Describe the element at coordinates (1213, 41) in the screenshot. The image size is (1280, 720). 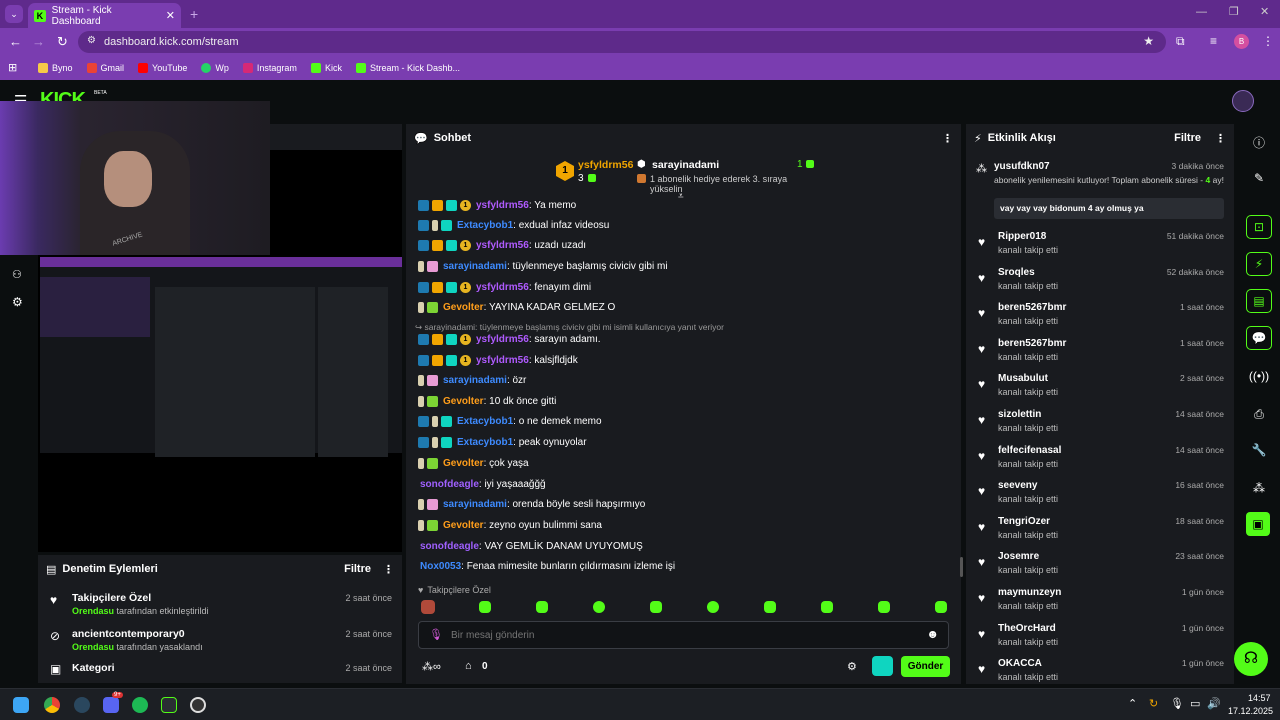
I see `media-icon: ≡` at that location.